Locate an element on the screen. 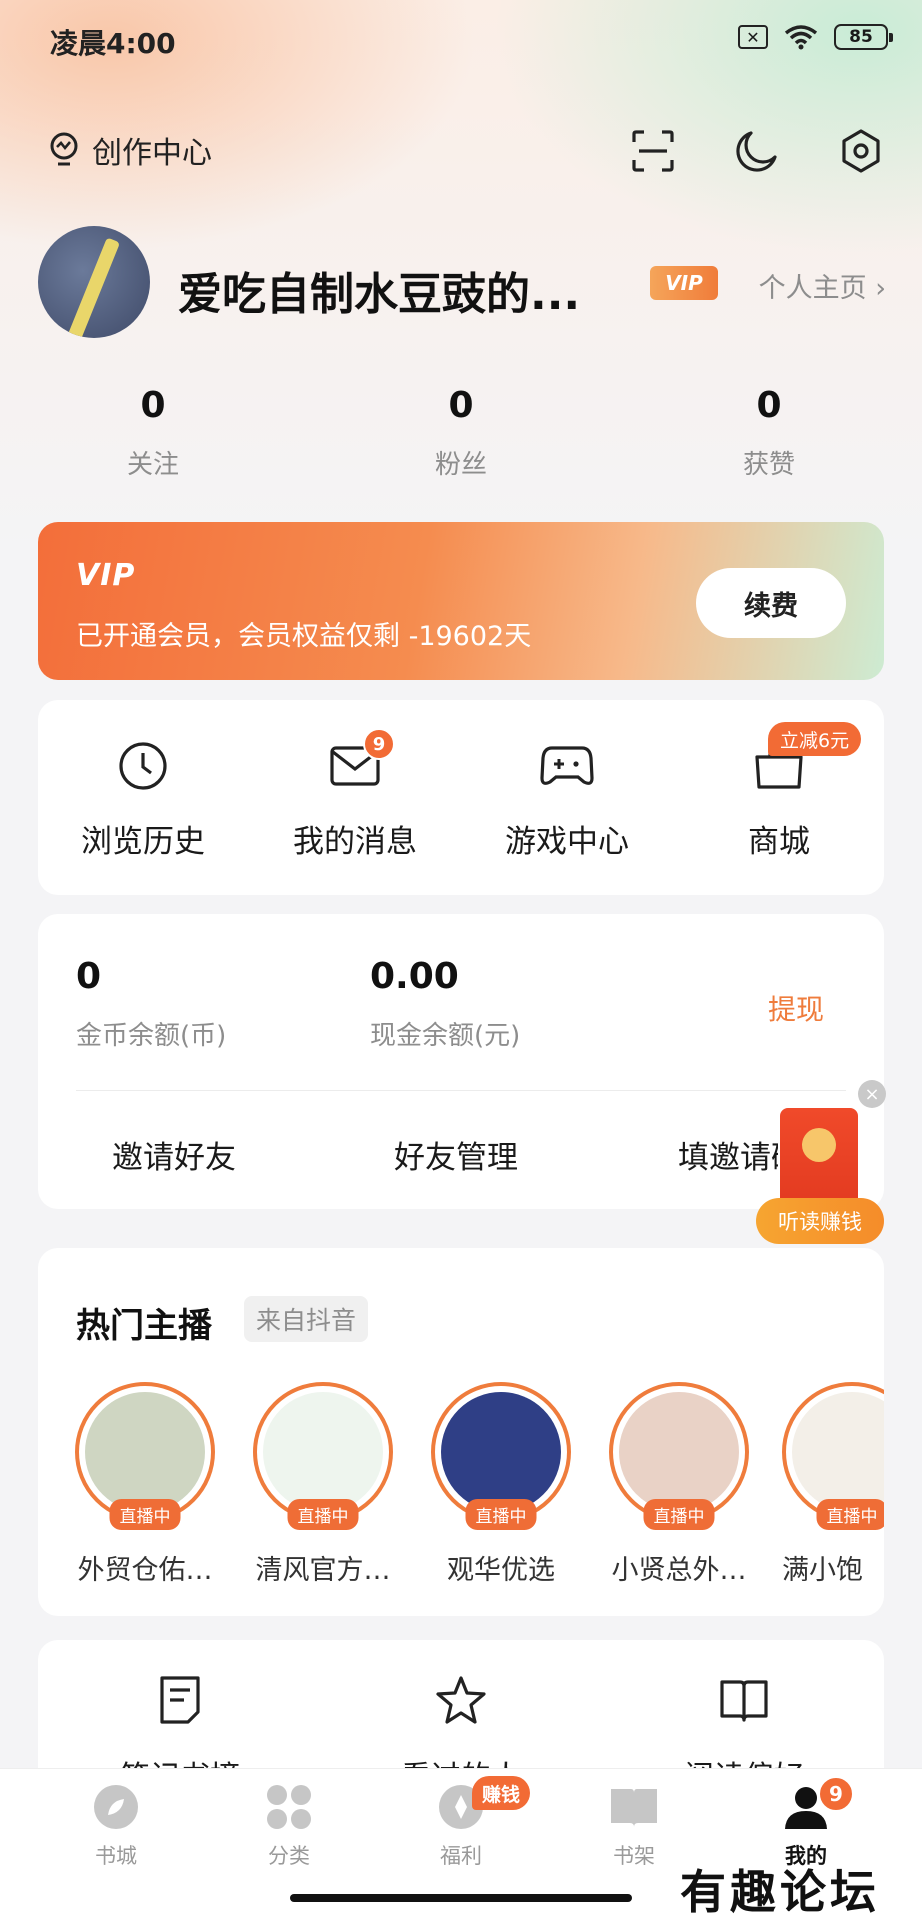 The width and height of the screenshot is (922, 1920). menu-label: 游戏中心 is located at coordinates (567, 842).